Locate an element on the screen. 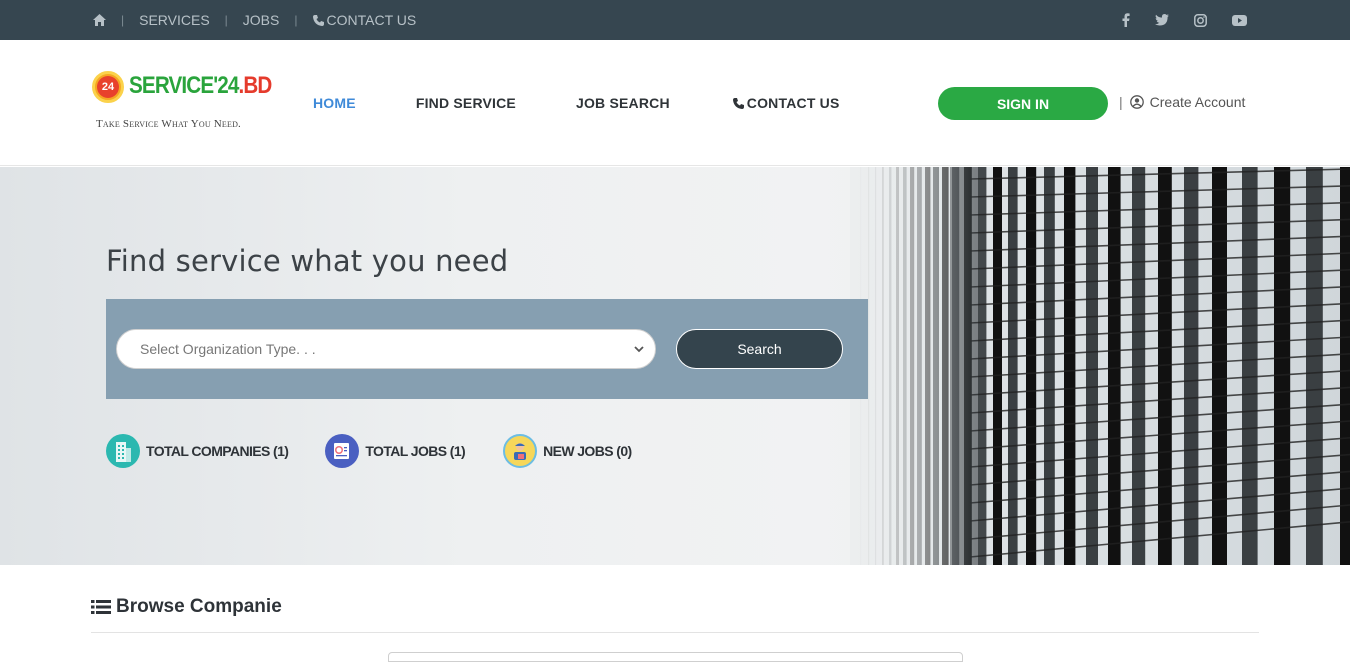  hero-title: Find service what you need is located at coordinates (307, 261).